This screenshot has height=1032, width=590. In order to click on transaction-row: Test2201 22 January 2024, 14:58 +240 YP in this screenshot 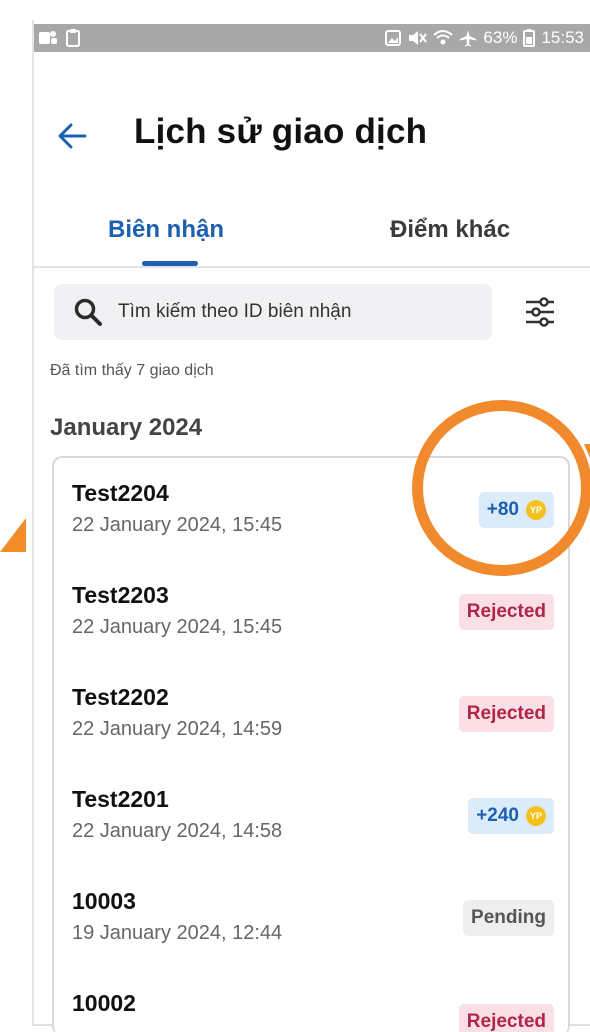, I will do `click(311, 814)`.